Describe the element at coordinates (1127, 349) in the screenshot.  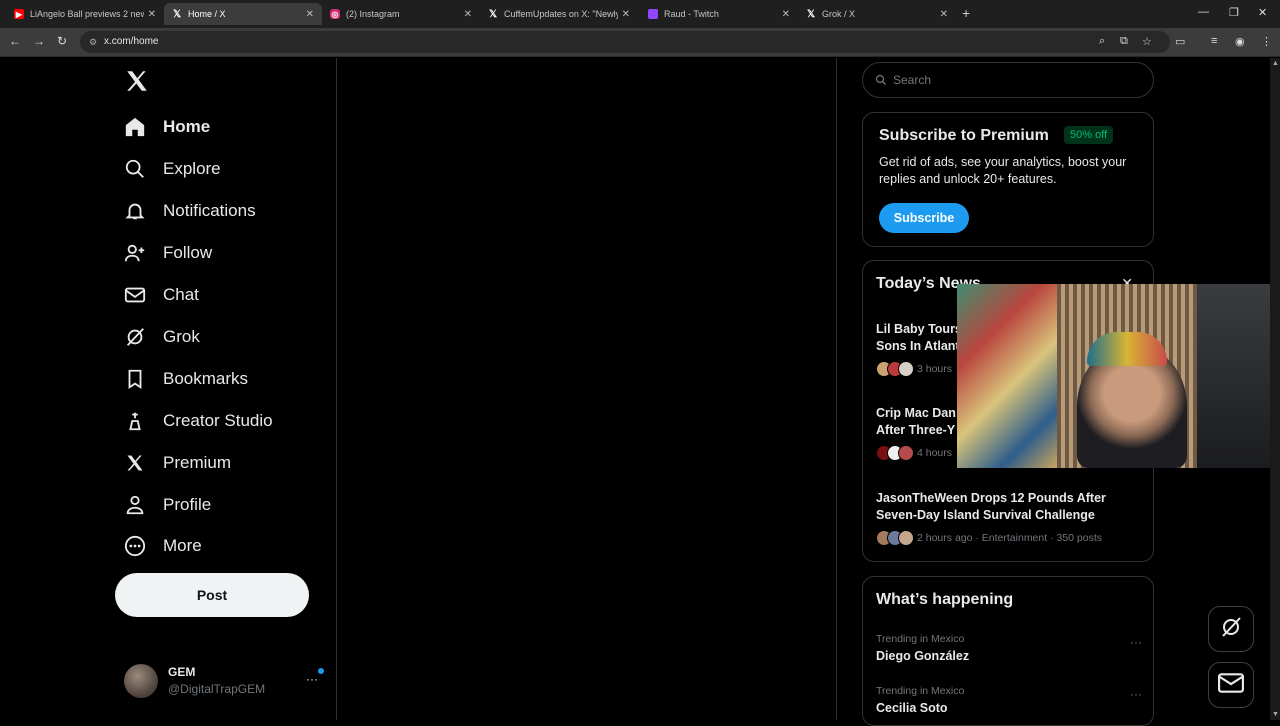
I see `streamer-cap` at that location.